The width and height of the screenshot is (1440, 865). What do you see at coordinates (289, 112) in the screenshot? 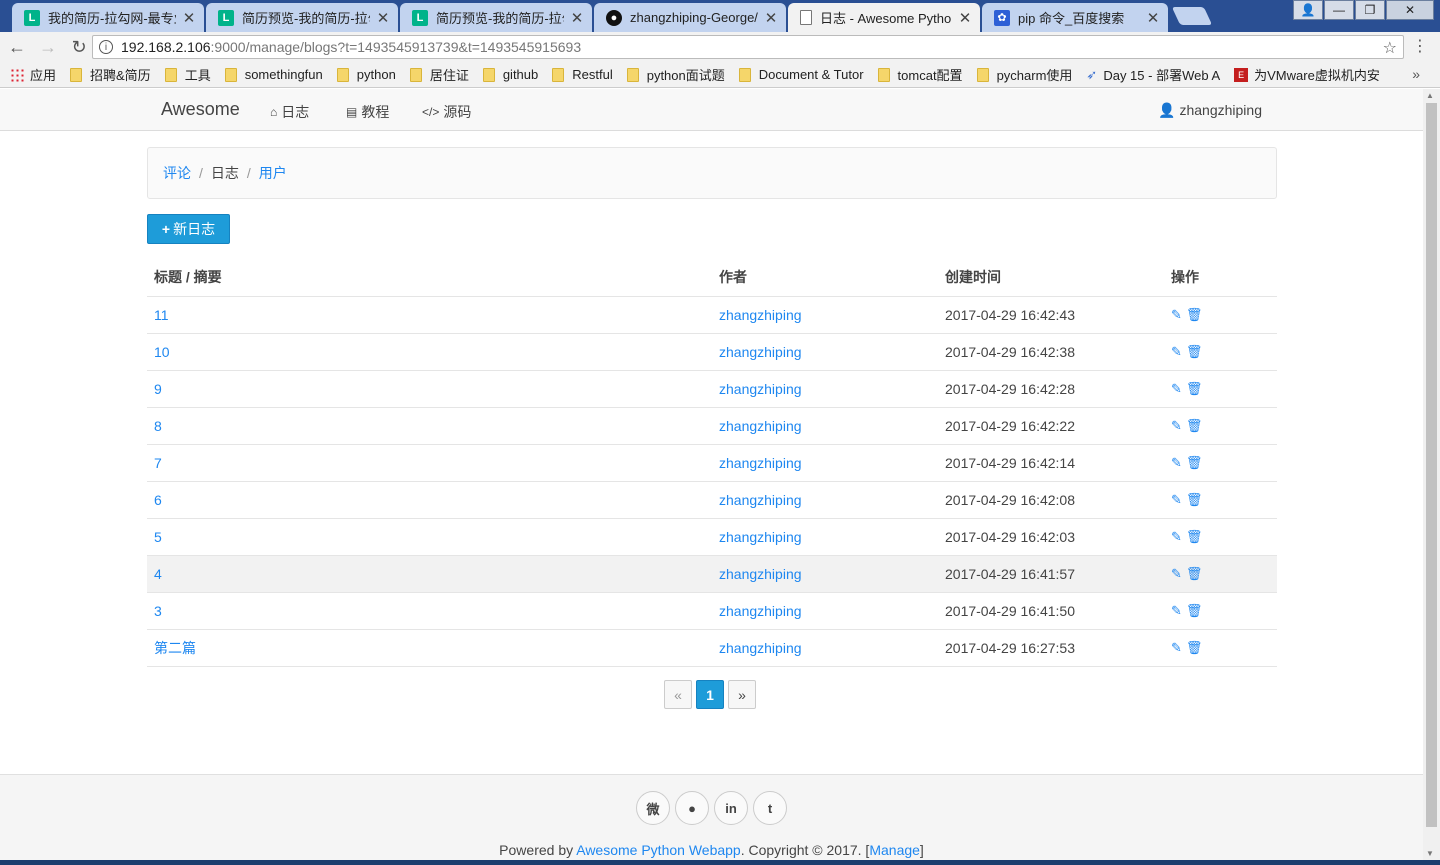
I see `nav-blogs: ⌂ 日志` at bounding box center [289, 112].